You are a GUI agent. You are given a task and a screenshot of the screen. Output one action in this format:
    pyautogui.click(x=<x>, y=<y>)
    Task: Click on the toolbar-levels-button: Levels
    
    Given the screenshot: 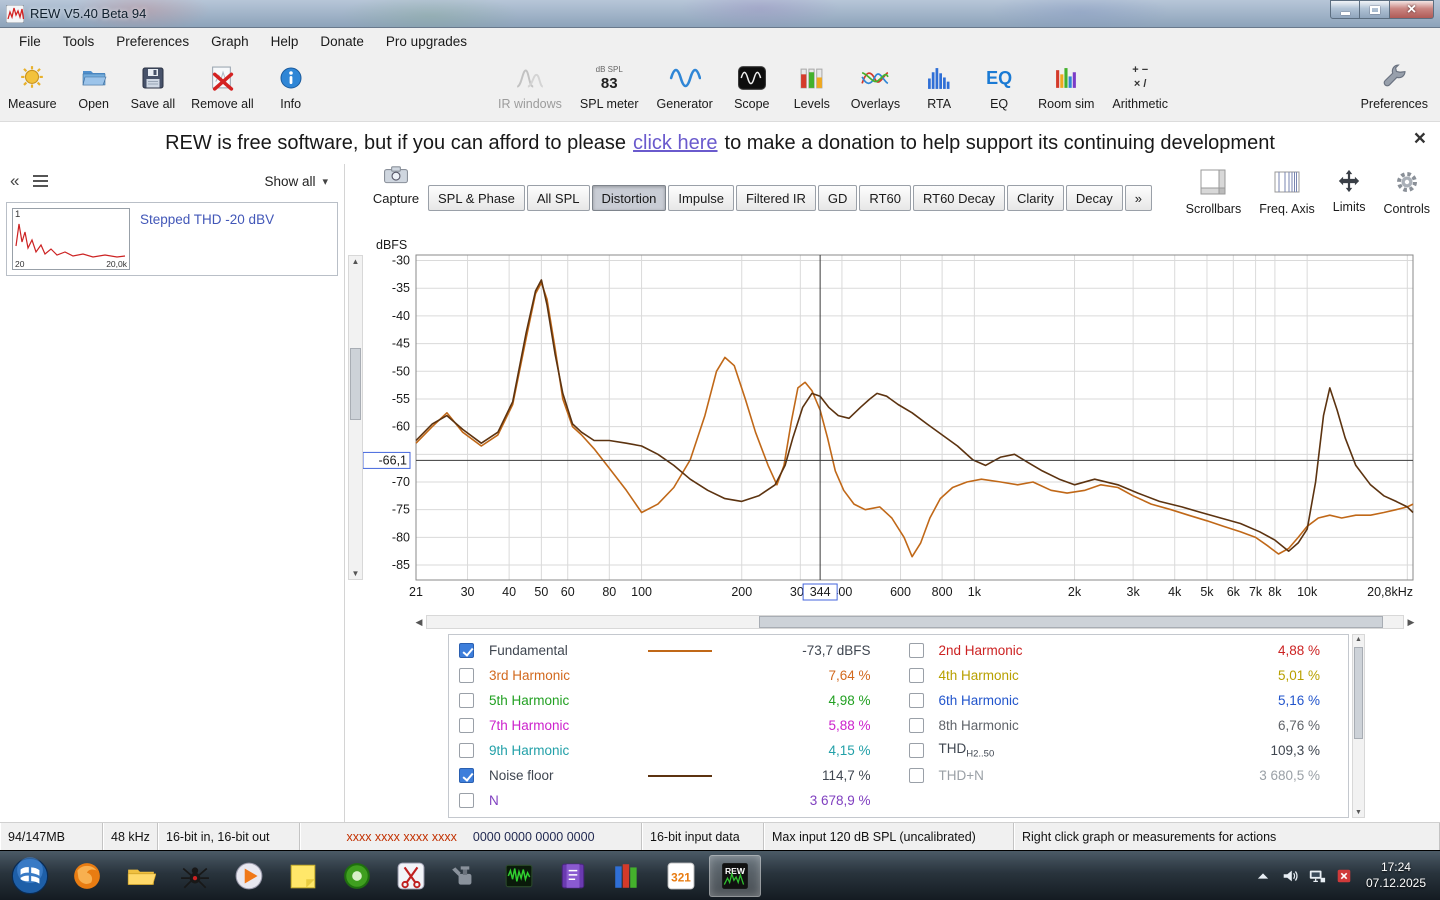 What is the action you would take?
    pyautogui.click(x=812, y=86)
    